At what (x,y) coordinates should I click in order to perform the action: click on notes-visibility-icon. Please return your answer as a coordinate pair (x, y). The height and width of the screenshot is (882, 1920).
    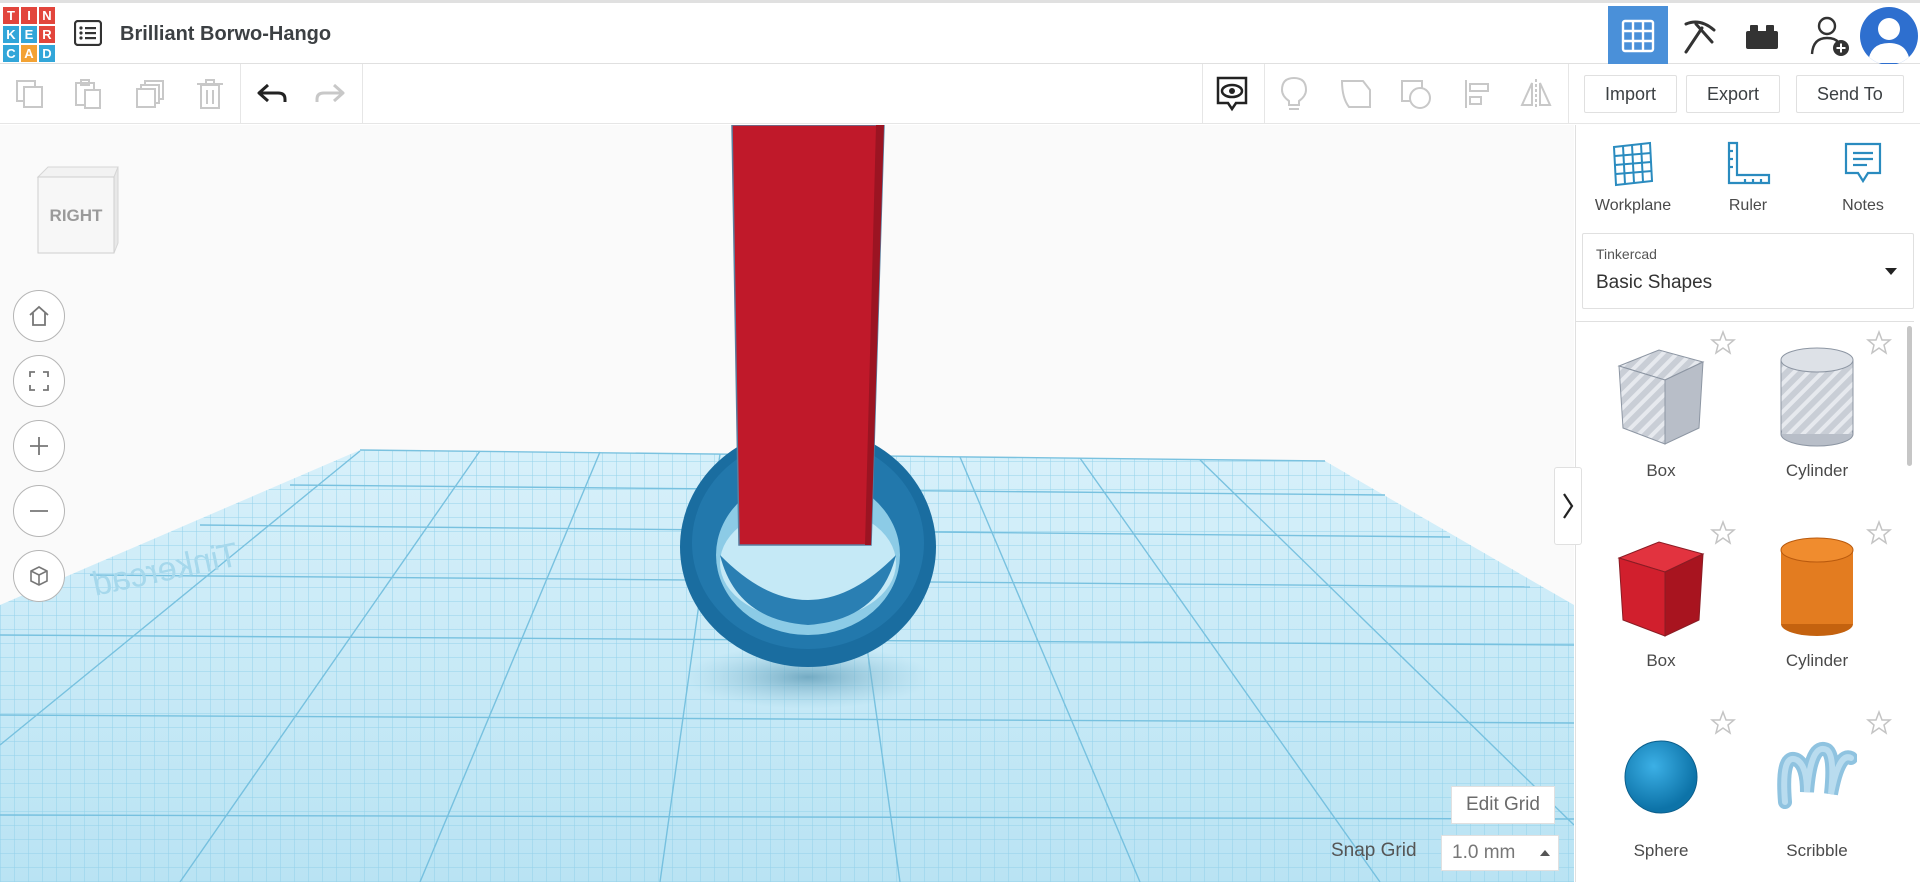
    Looking at the image, I should click on (1232, 94).